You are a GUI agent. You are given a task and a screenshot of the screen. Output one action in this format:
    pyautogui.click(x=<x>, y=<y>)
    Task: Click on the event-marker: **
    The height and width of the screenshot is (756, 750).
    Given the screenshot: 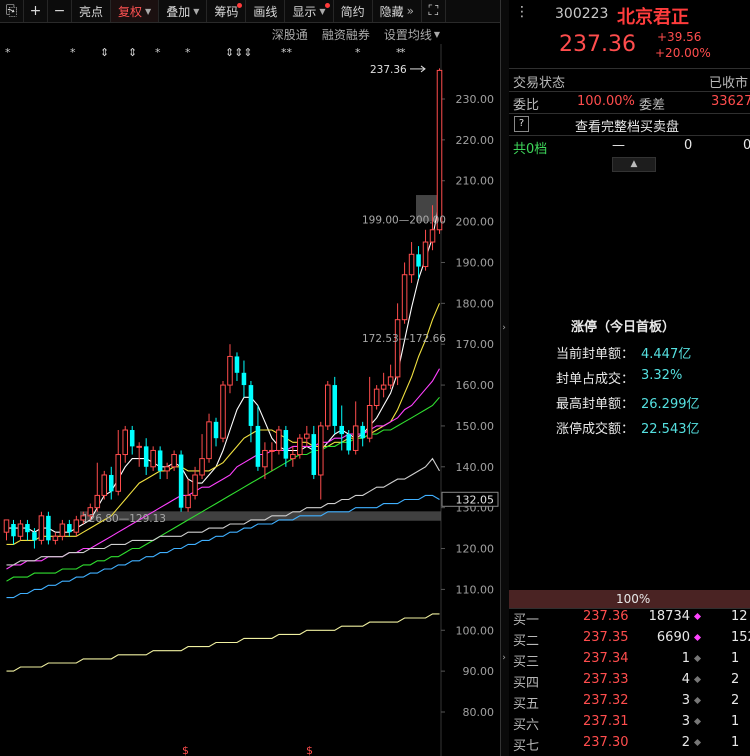 What is the action you would take?
    pyautogui.click(x=287, y=52)
    